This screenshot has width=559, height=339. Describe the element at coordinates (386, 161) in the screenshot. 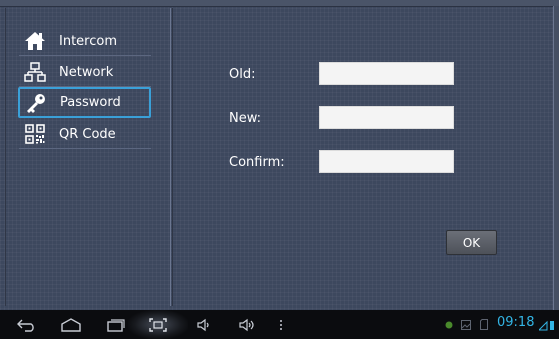

I see `confirm-password-input` at that location.